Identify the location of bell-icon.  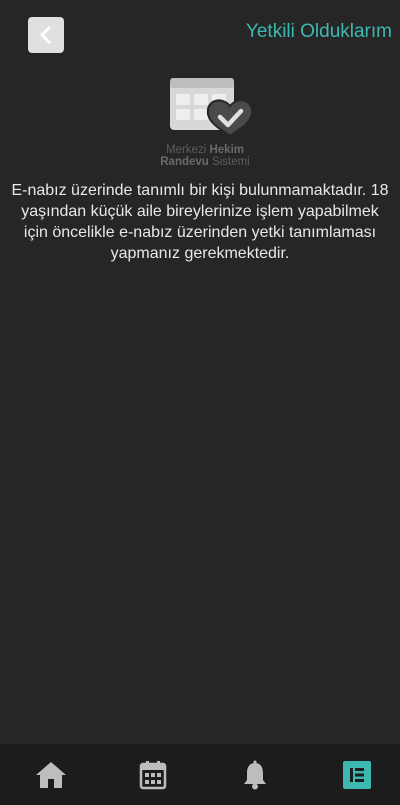
(255, 775).